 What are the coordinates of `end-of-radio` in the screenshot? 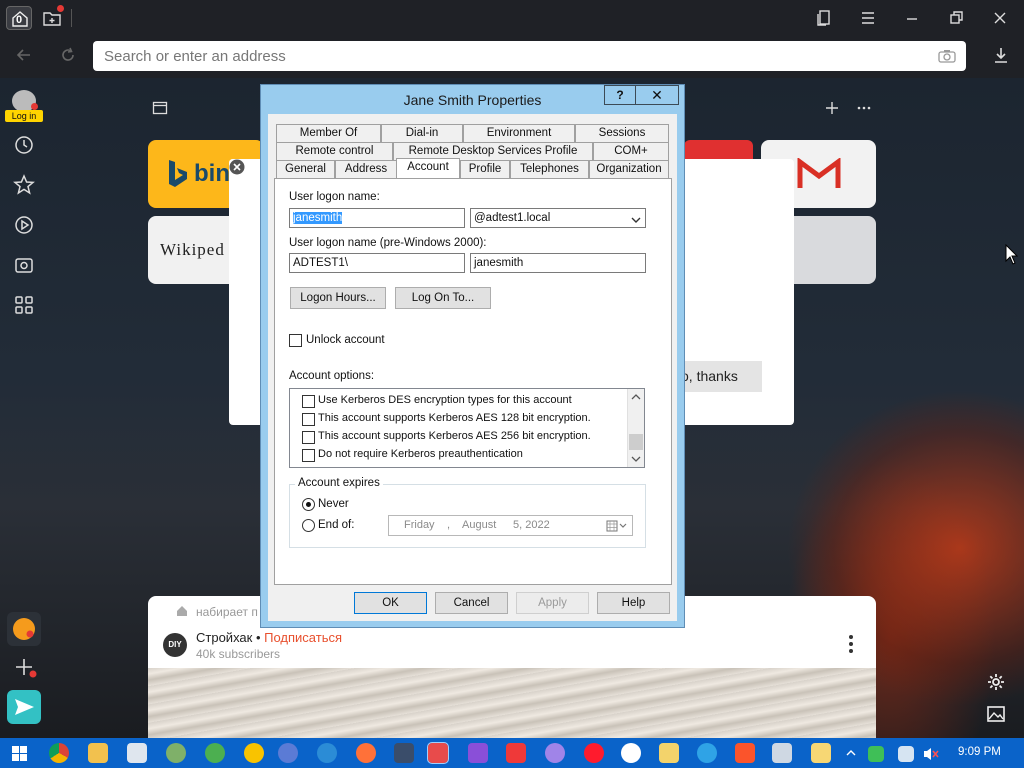 It's located at (308, 525).